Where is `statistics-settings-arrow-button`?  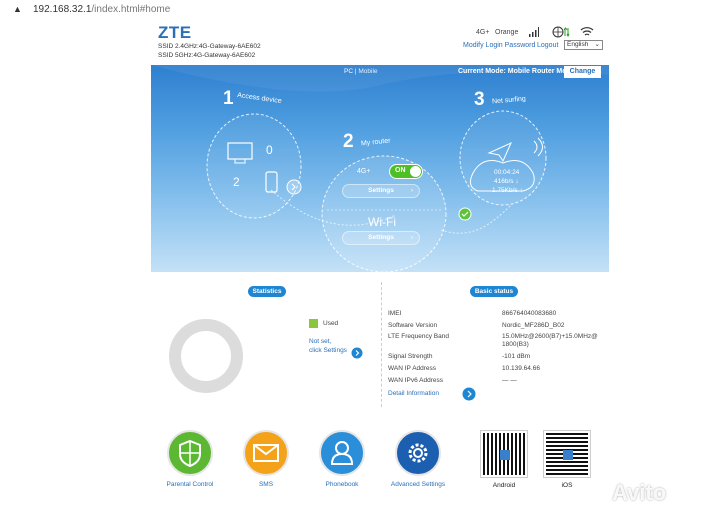 statistics-settings-arrow-button is located at coordinates (357, 353).